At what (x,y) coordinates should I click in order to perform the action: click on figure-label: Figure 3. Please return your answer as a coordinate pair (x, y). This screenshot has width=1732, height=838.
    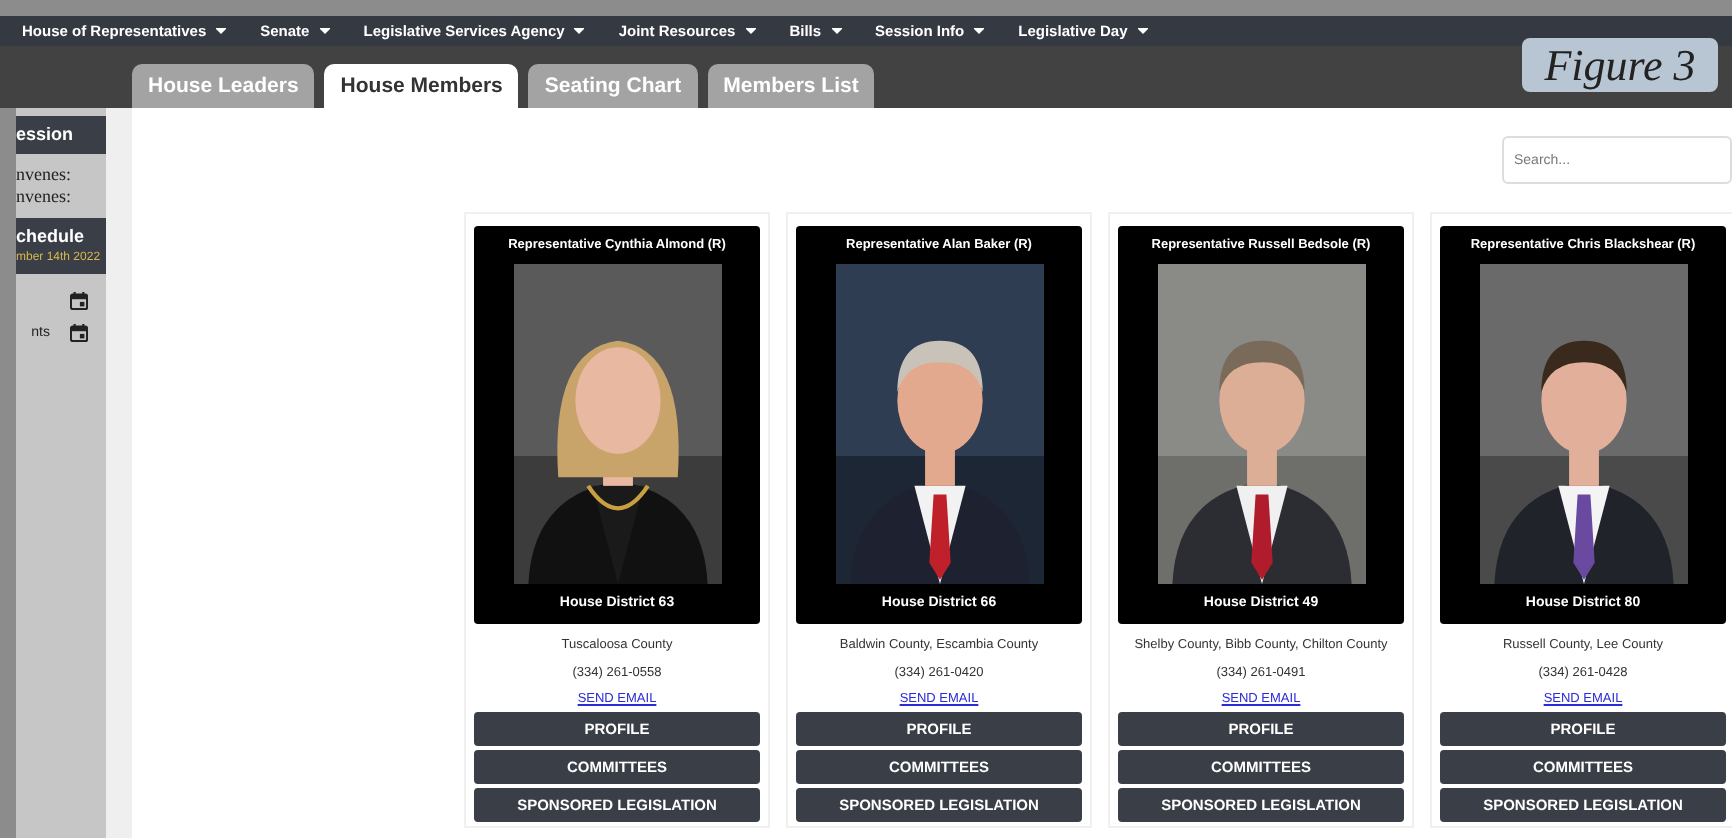
    Looking at the image, I should click on (1620, 65).